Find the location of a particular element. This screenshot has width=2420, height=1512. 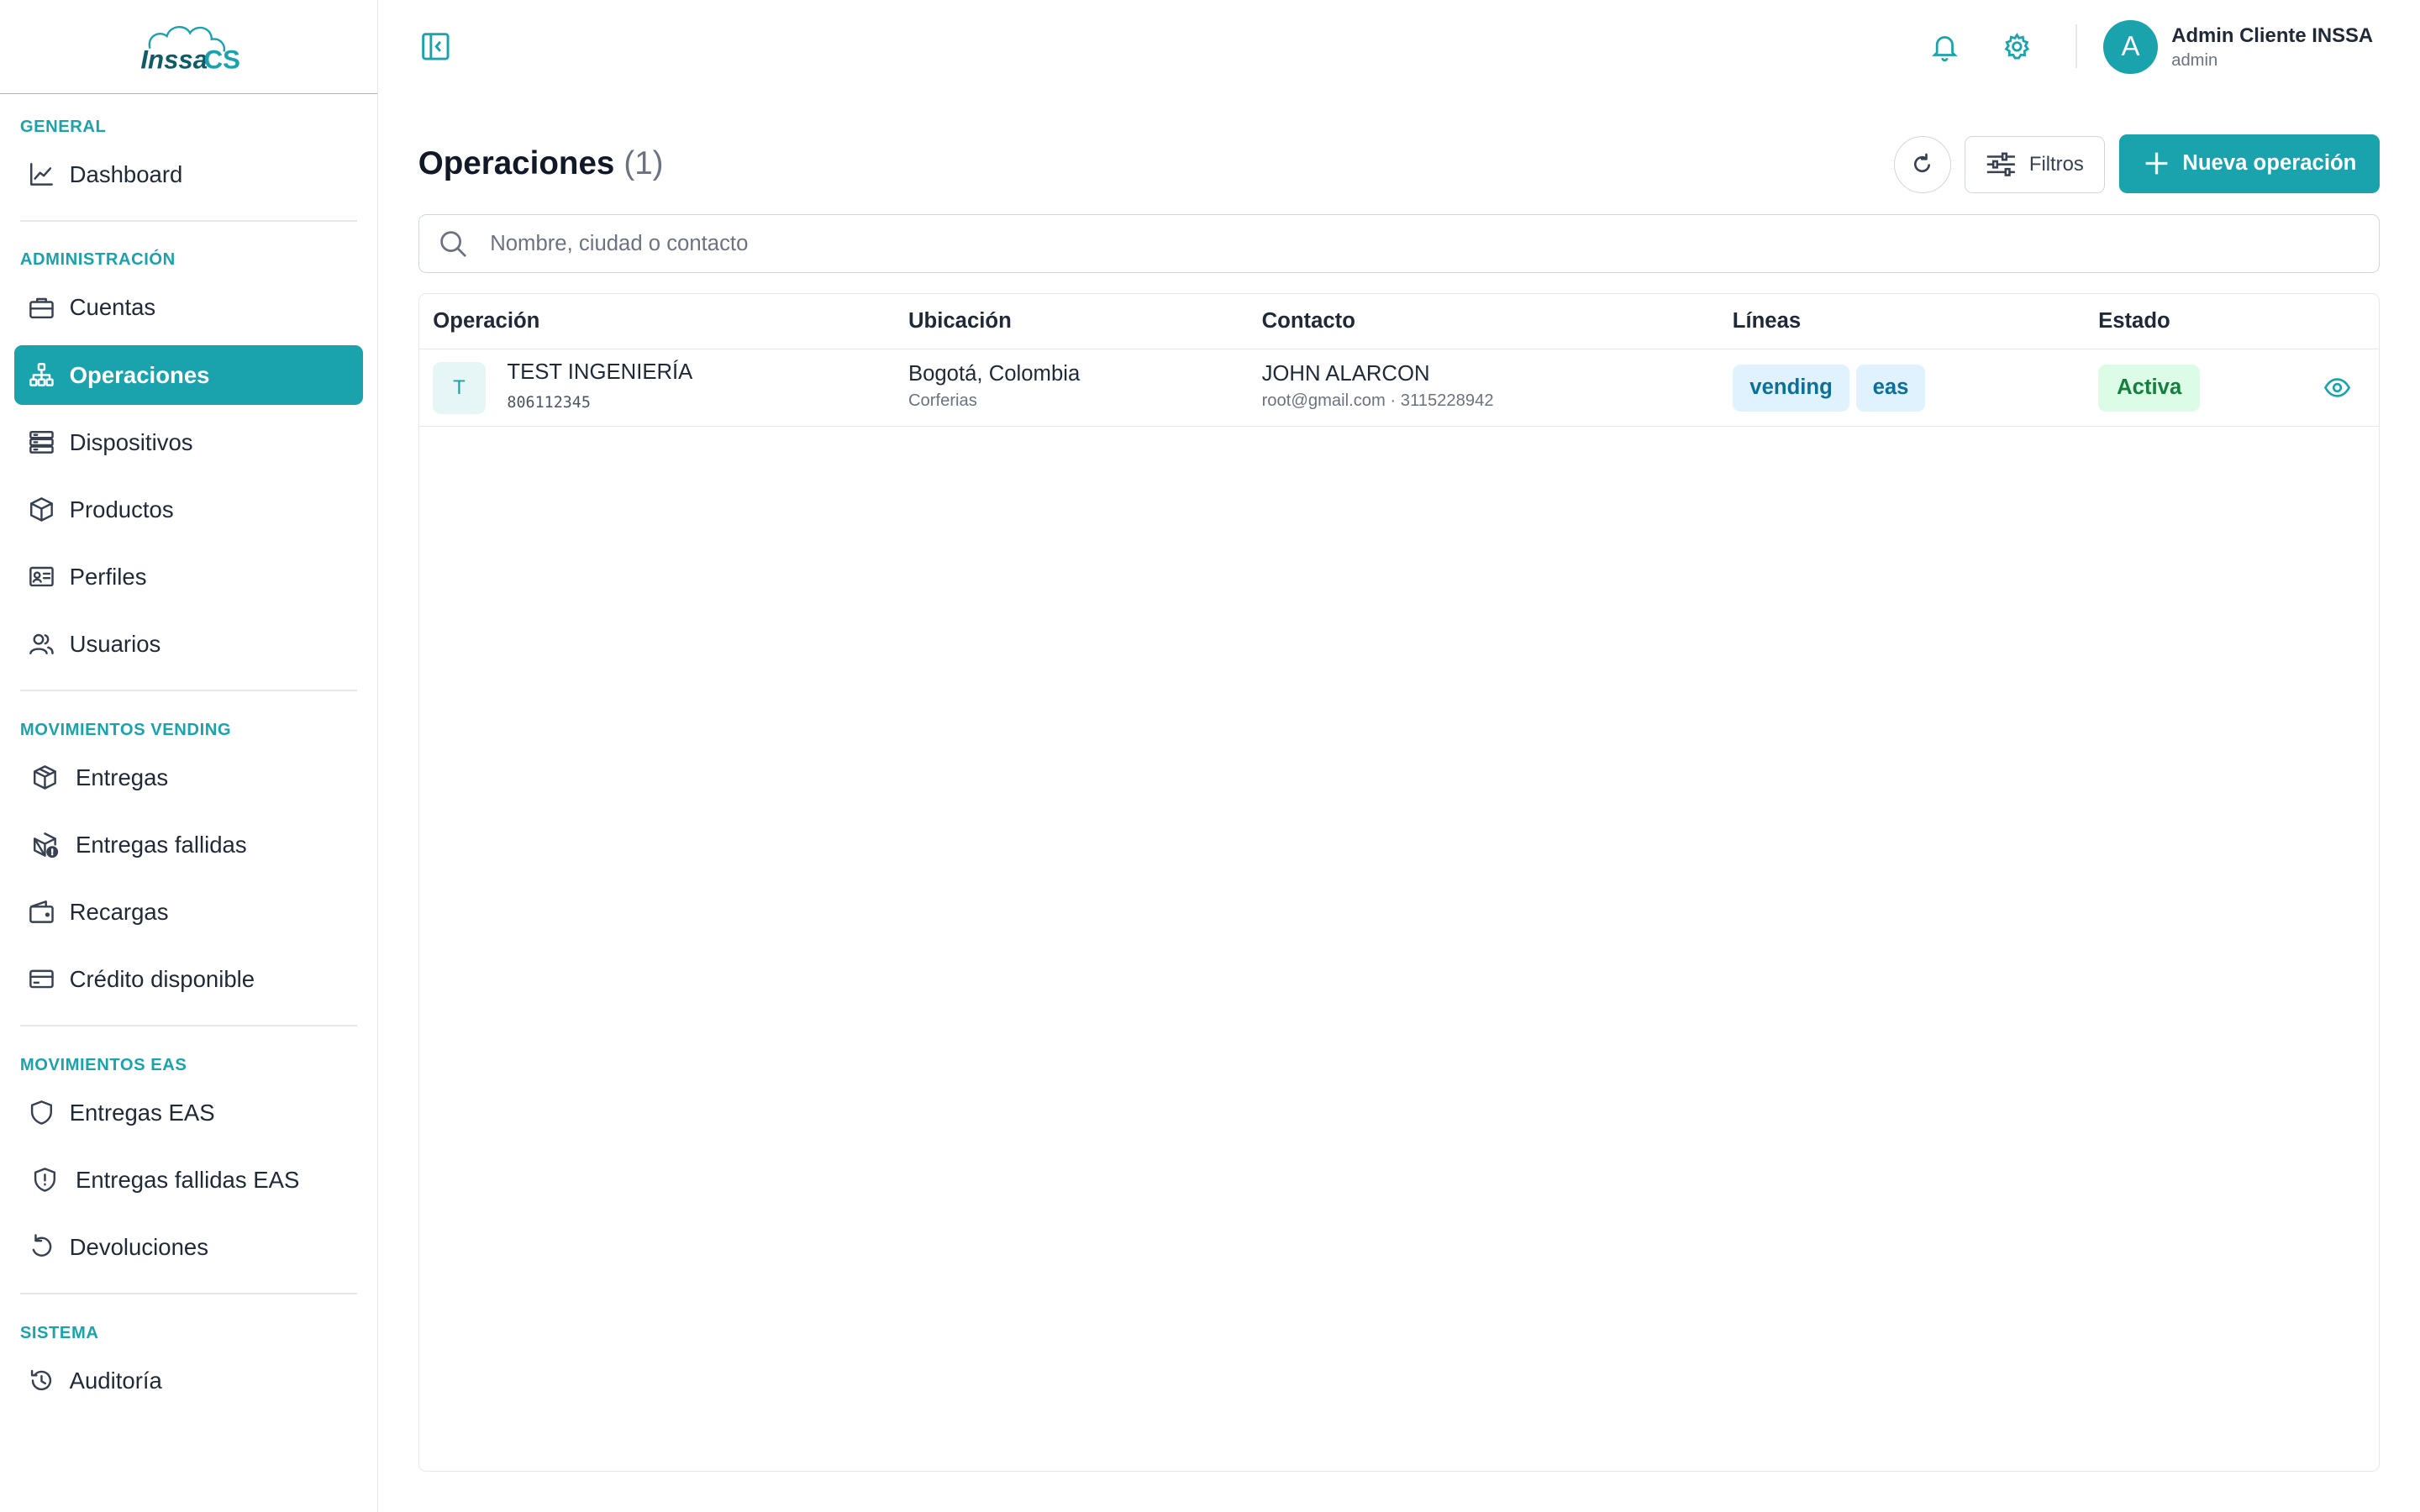

refresh-button is located at coordinates (1922, 164).